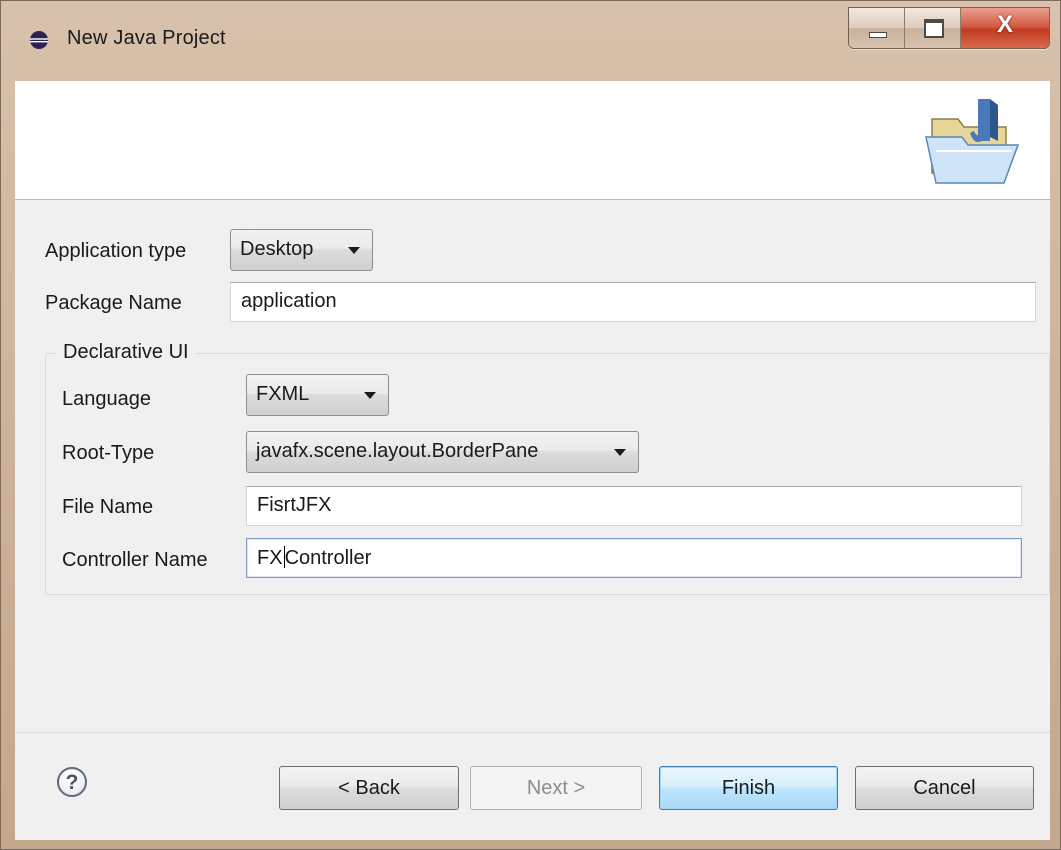  I want to click on application-type-dropdown: Desktop, so click(301, 250).